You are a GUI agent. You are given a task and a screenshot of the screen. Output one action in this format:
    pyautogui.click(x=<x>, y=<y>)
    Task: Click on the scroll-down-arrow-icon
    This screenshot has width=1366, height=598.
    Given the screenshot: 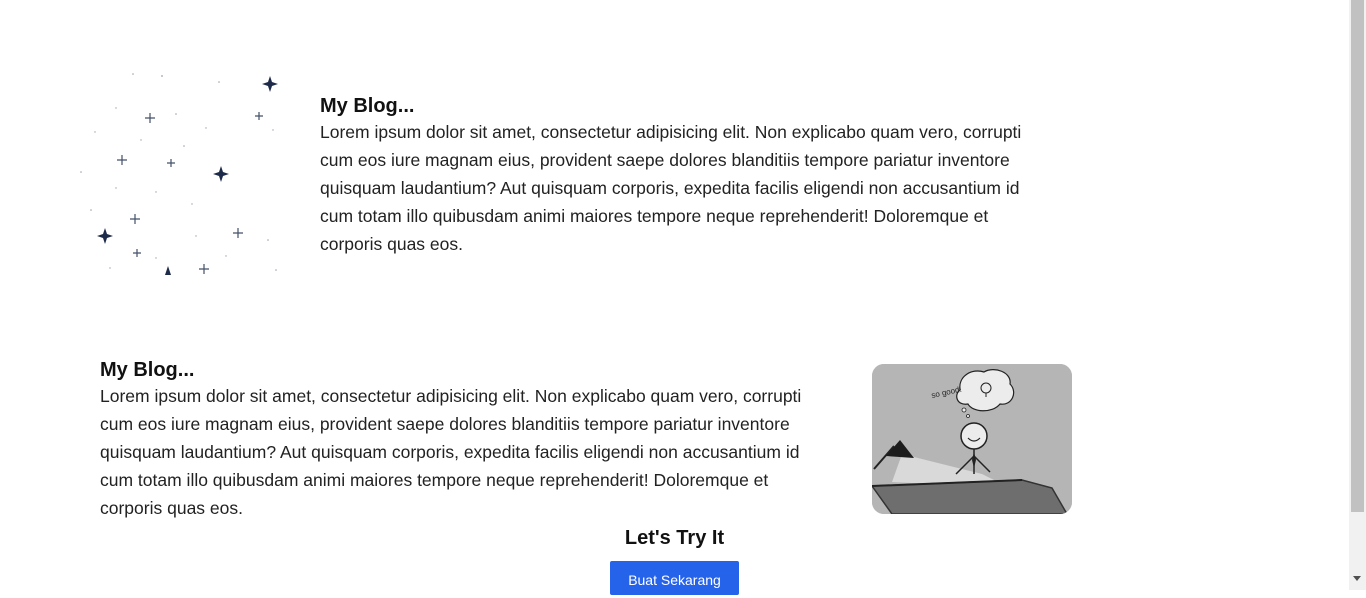 What is the action you would take?
    pyautogui.click(x=1357, y=578)
    